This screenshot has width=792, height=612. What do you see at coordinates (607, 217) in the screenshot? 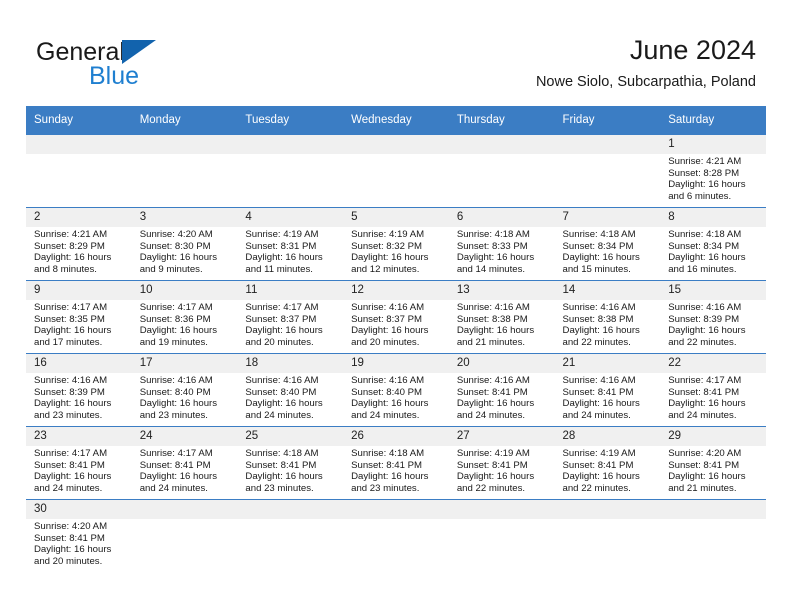
I see `day-number: 7` at bounding box center [607, 217].